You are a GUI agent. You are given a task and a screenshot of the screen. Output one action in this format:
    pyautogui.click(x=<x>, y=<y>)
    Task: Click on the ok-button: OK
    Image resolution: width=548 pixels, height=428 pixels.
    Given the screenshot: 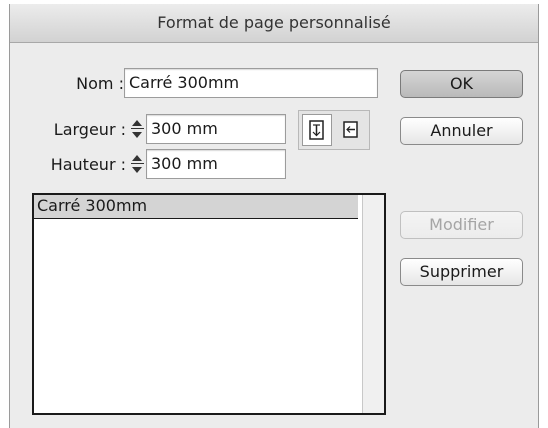 What is the action you would take?
    pyautogui.click(x=461, y=84)
    